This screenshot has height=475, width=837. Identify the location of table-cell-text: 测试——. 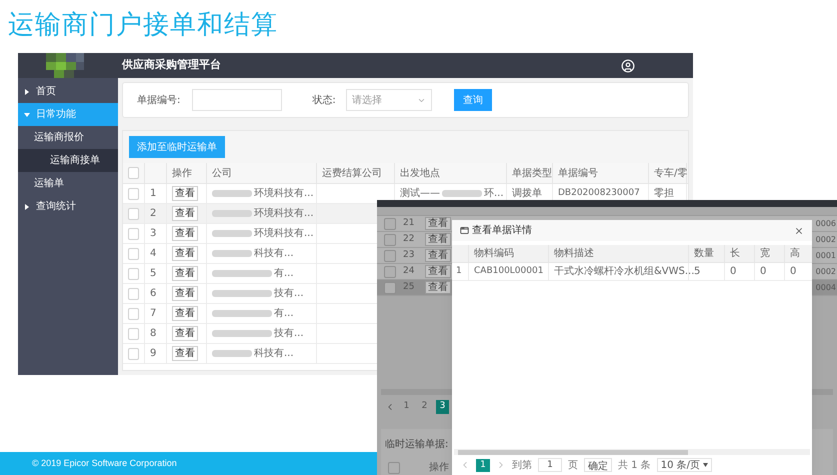
(420, 193).